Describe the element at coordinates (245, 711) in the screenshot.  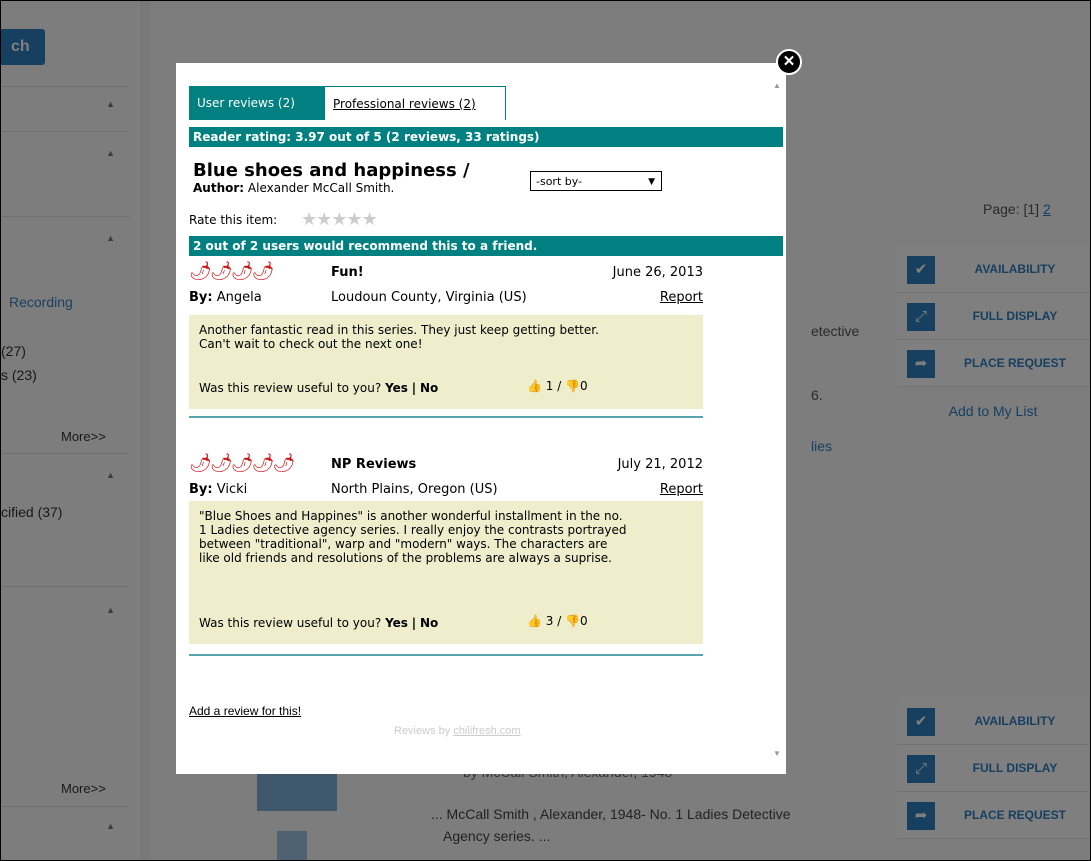
I see `add-review-link: Add a review for this!` at that location.